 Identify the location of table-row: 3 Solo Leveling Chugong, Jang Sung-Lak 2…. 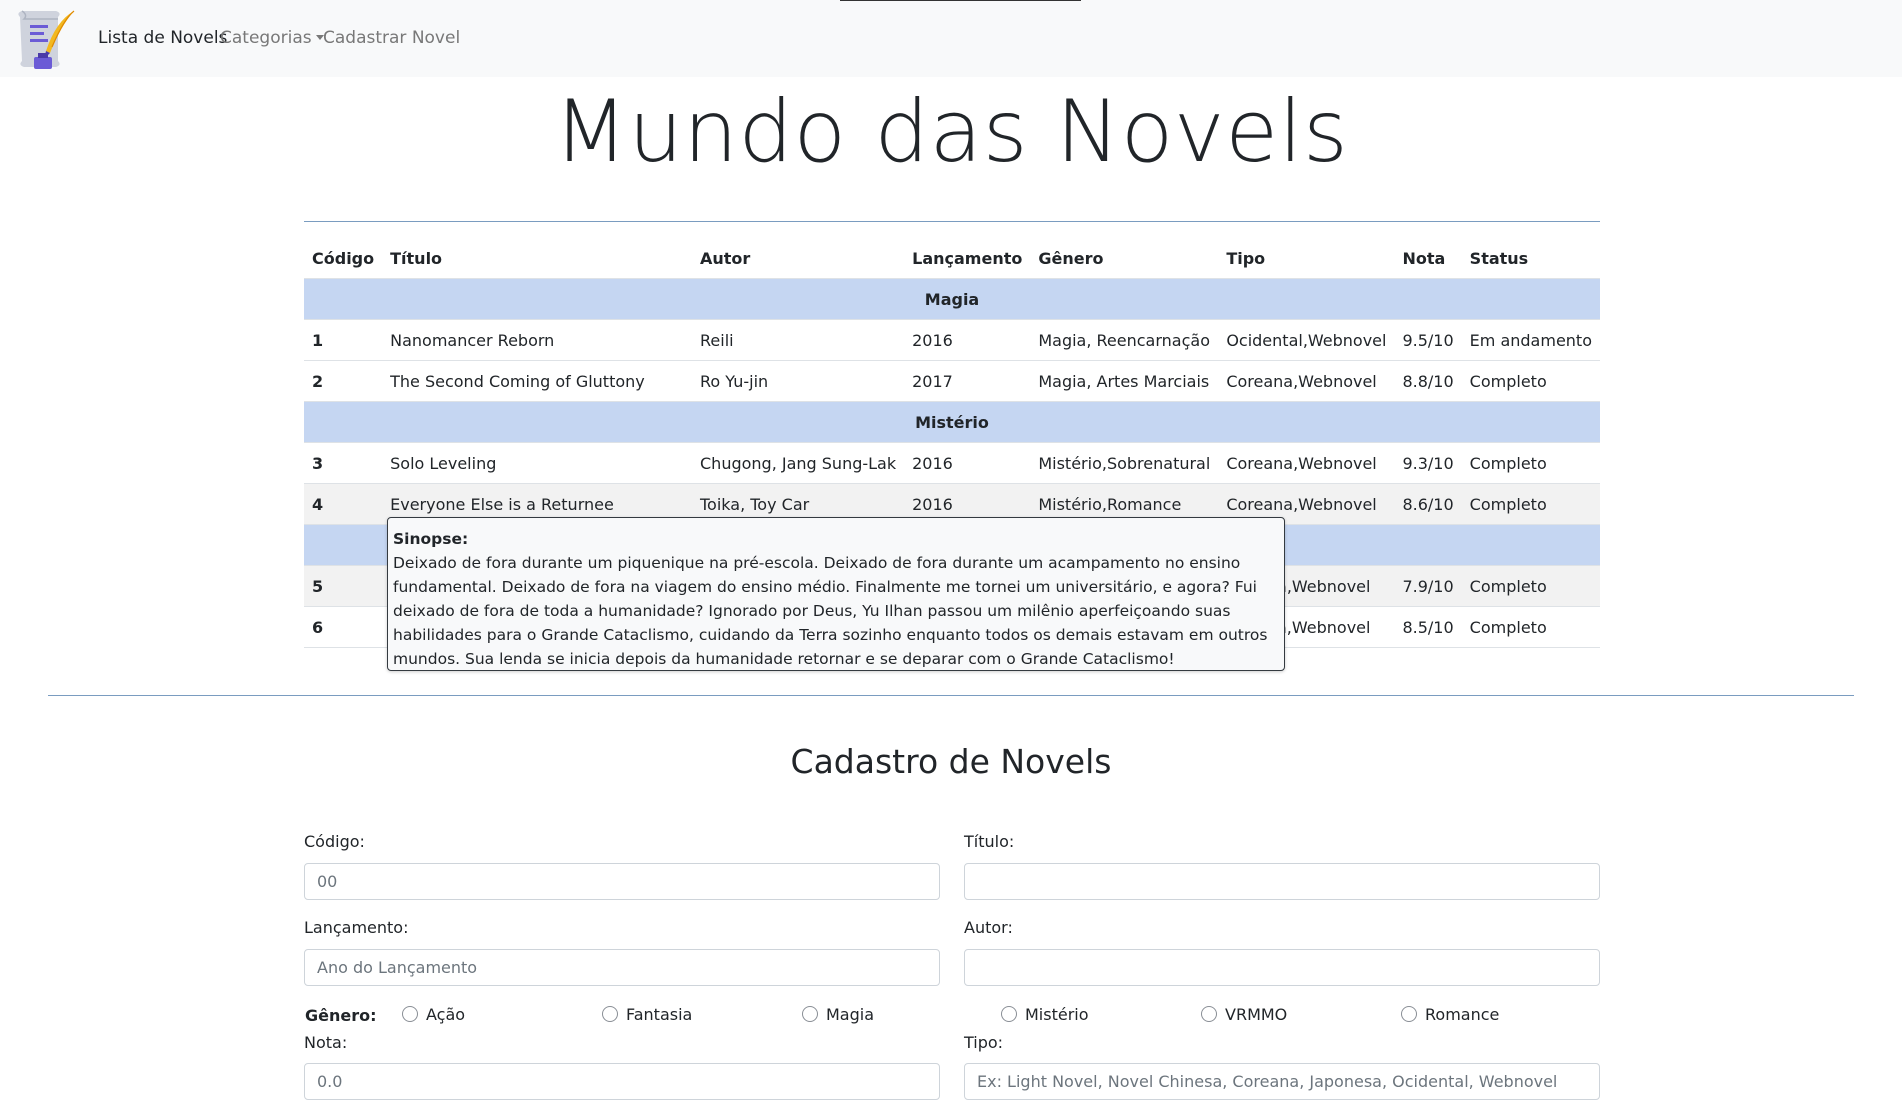
(952, 463).